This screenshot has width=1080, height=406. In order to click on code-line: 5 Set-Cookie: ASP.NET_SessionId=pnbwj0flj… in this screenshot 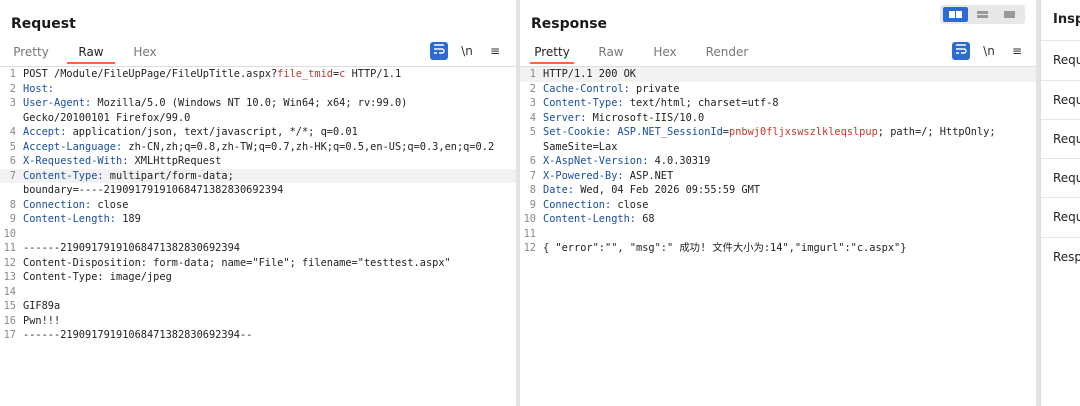, I will do `click(778, 132)`.